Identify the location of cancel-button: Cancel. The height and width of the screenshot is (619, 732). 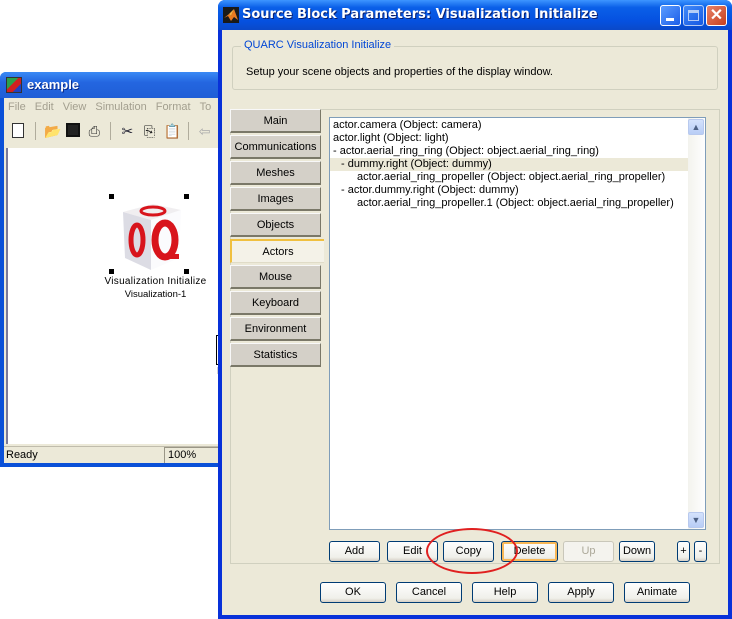
(429, 592).